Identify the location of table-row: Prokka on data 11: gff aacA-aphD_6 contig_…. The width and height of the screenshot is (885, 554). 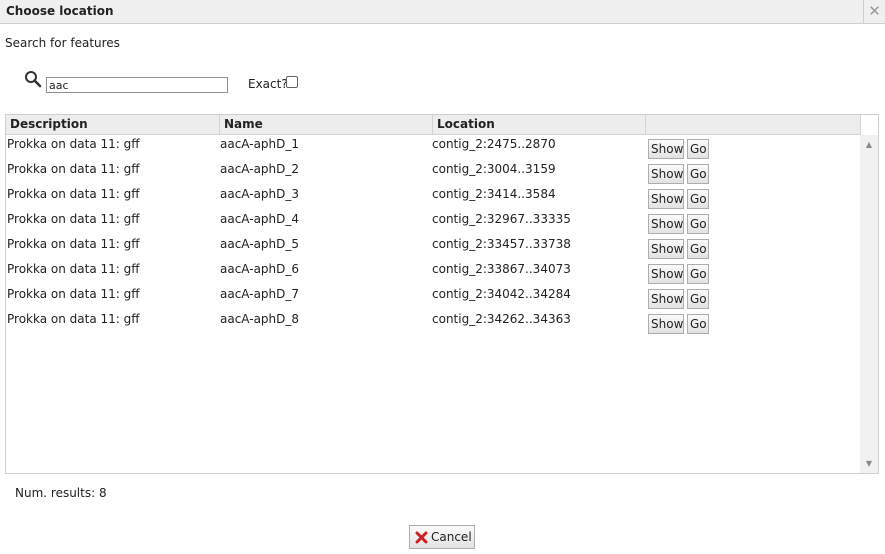
(433, 272).